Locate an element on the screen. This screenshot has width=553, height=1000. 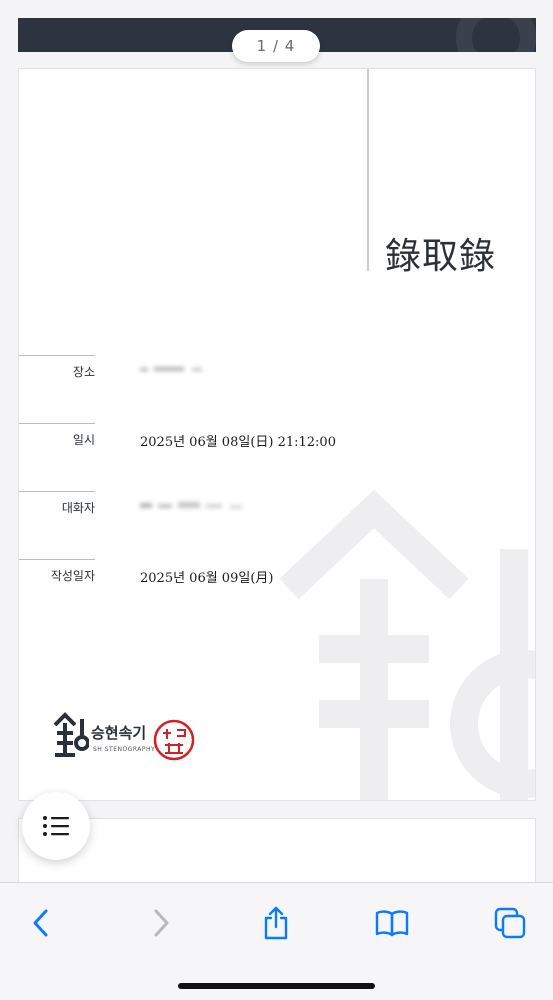
logo-subtitle: SH STENOGRAPHY is located at coordinates (124, 749).